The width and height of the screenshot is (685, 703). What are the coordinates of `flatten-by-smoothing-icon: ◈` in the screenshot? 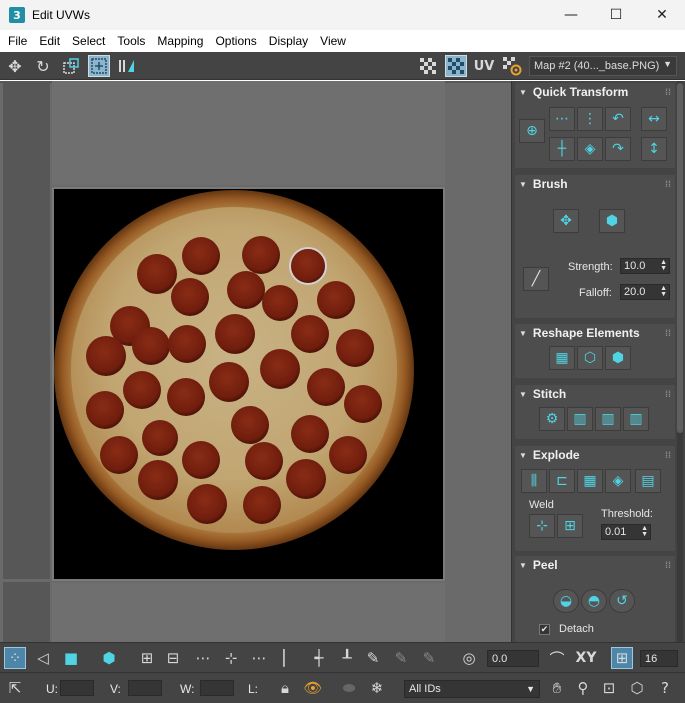 It's located at (618, 481).